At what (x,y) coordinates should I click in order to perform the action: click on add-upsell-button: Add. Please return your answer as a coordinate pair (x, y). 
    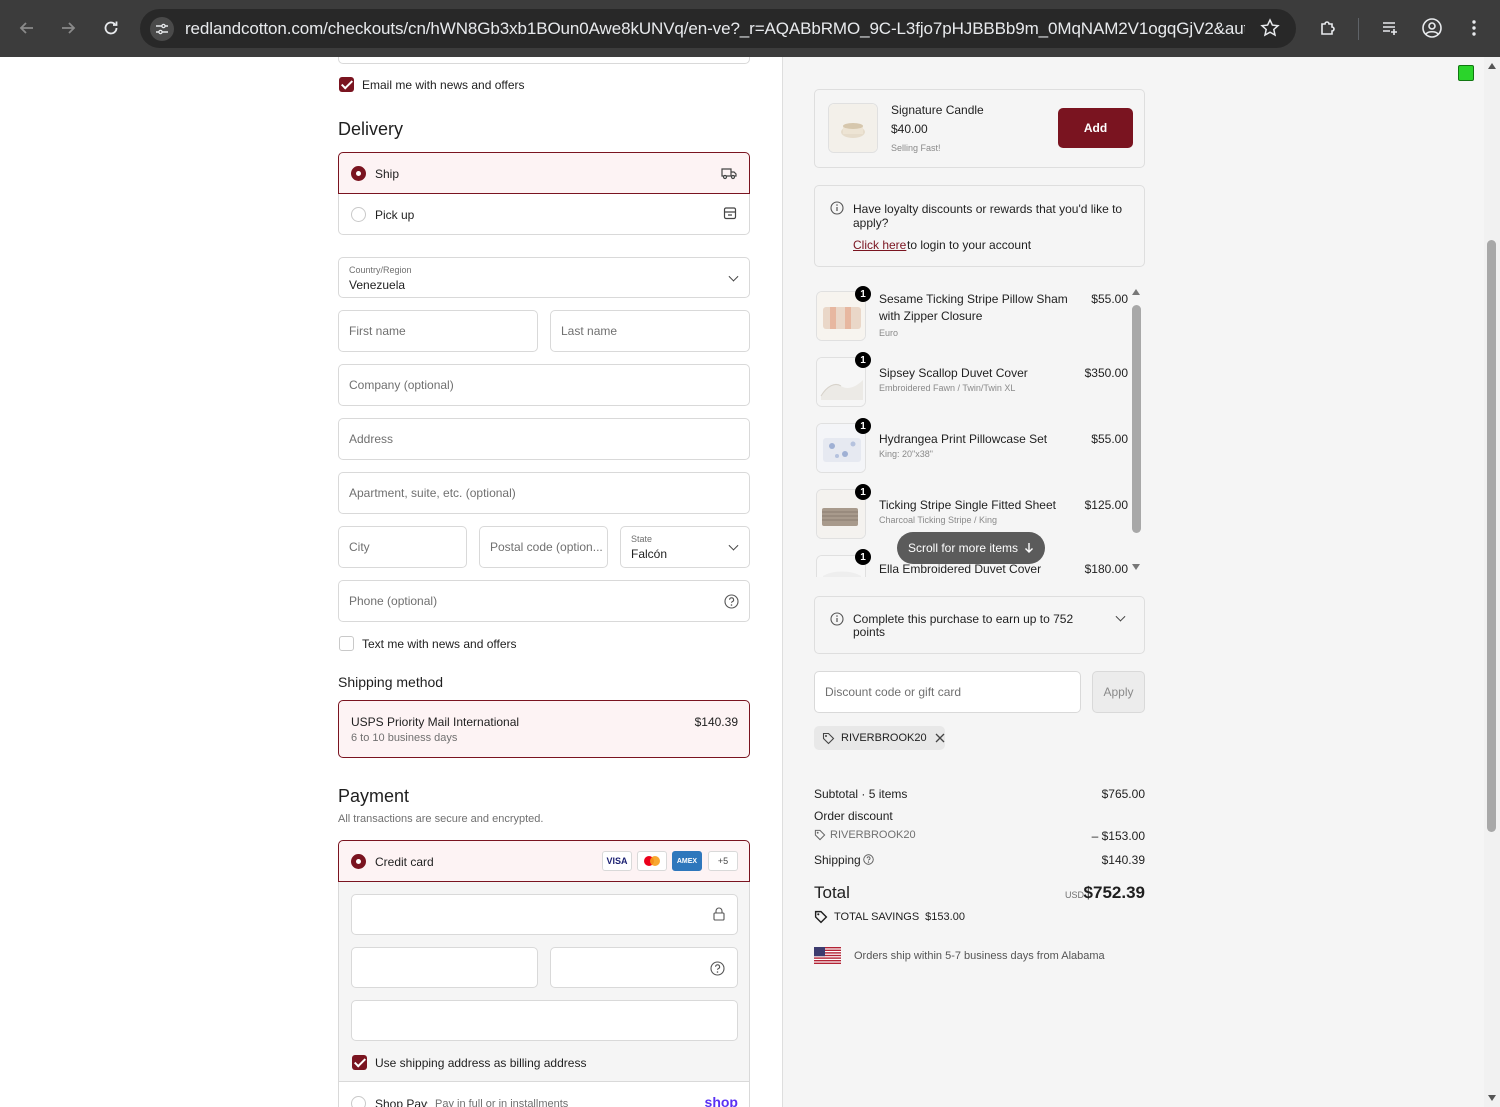
    Looking at the image, I should click on (1095, 128).